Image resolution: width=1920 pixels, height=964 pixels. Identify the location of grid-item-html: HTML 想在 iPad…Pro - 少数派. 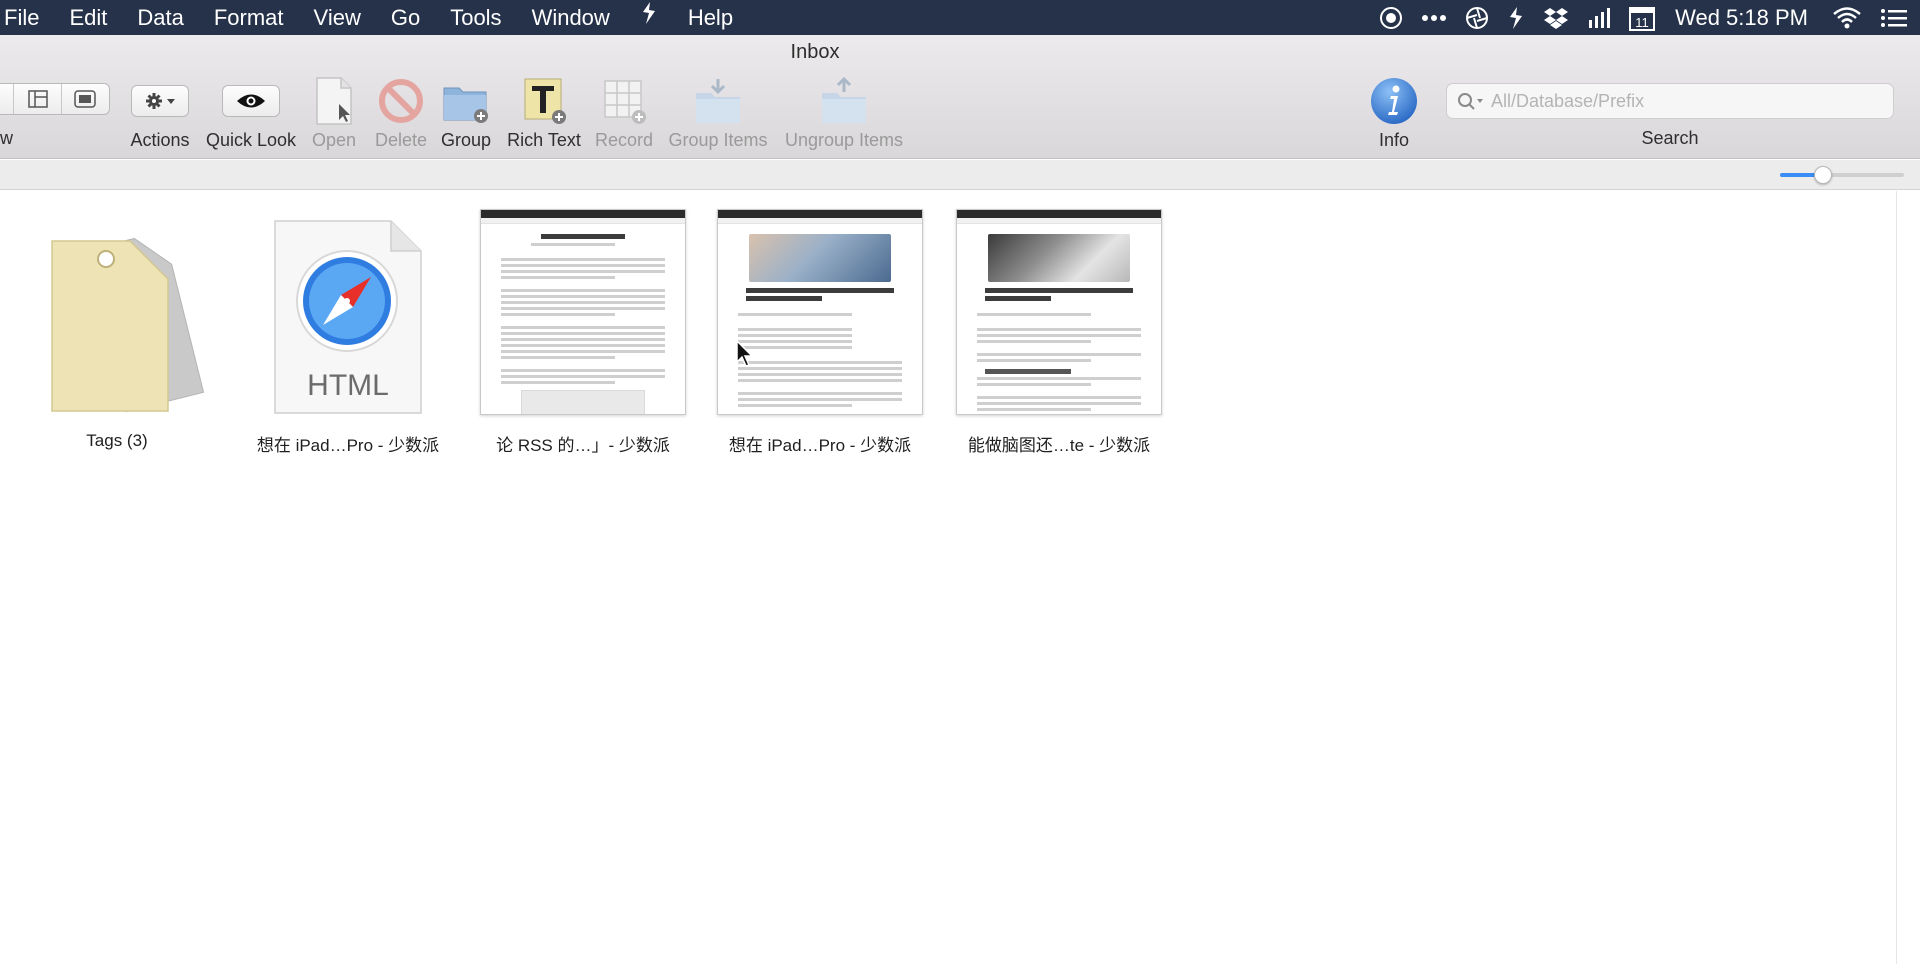
(348, 332).